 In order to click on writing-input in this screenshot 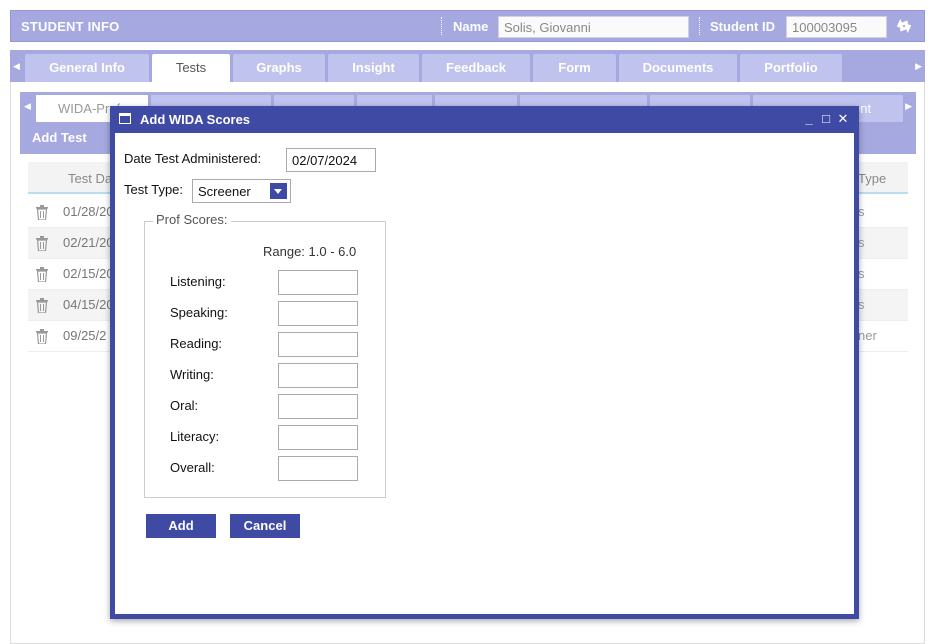, I will do `click(318, 375)`.